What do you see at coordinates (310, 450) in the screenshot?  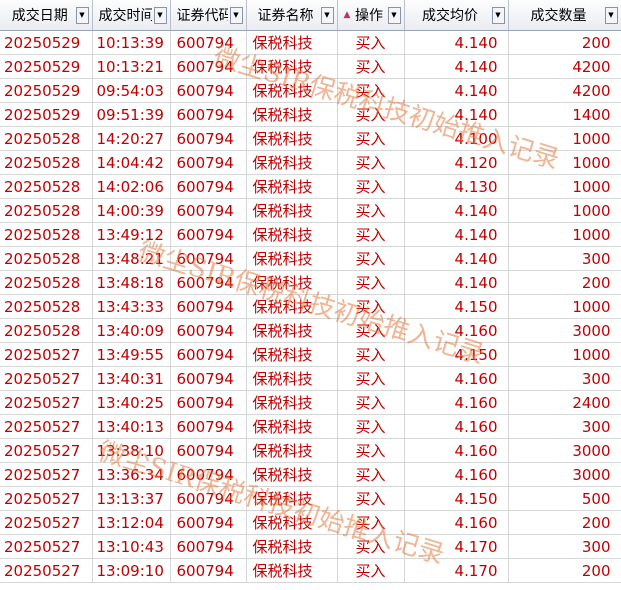 I see `table-row: 20250527 13:38:10 600794 保税科技 买入 4.160 3000` at bounding box center [310, 450].